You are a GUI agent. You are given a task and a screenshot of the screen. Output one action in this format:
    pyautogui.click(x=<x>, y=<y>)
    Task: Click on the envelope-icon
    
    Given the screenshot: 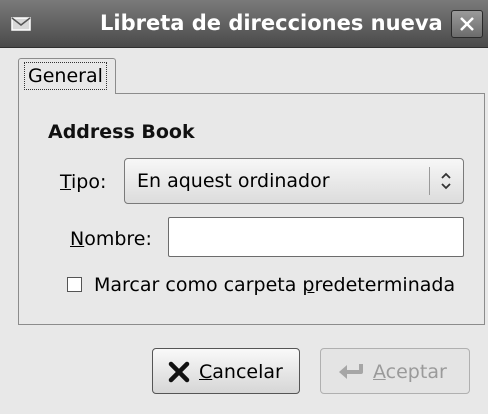 What is the action you would take?
    pyautogui.click(x=21, y=24)
    